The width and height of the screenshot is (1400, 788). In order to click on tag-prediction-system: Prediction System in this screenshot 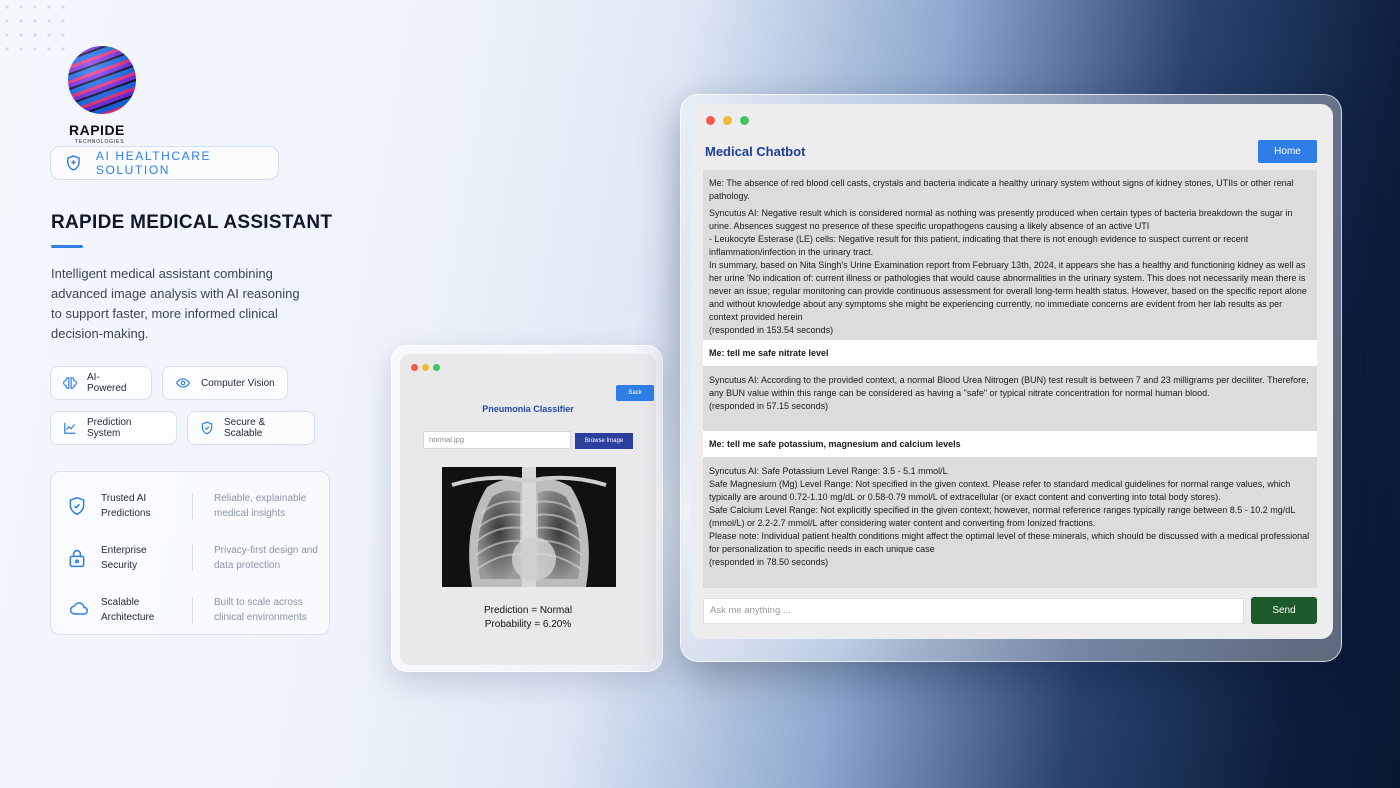, I will do `click(113, 428)`.